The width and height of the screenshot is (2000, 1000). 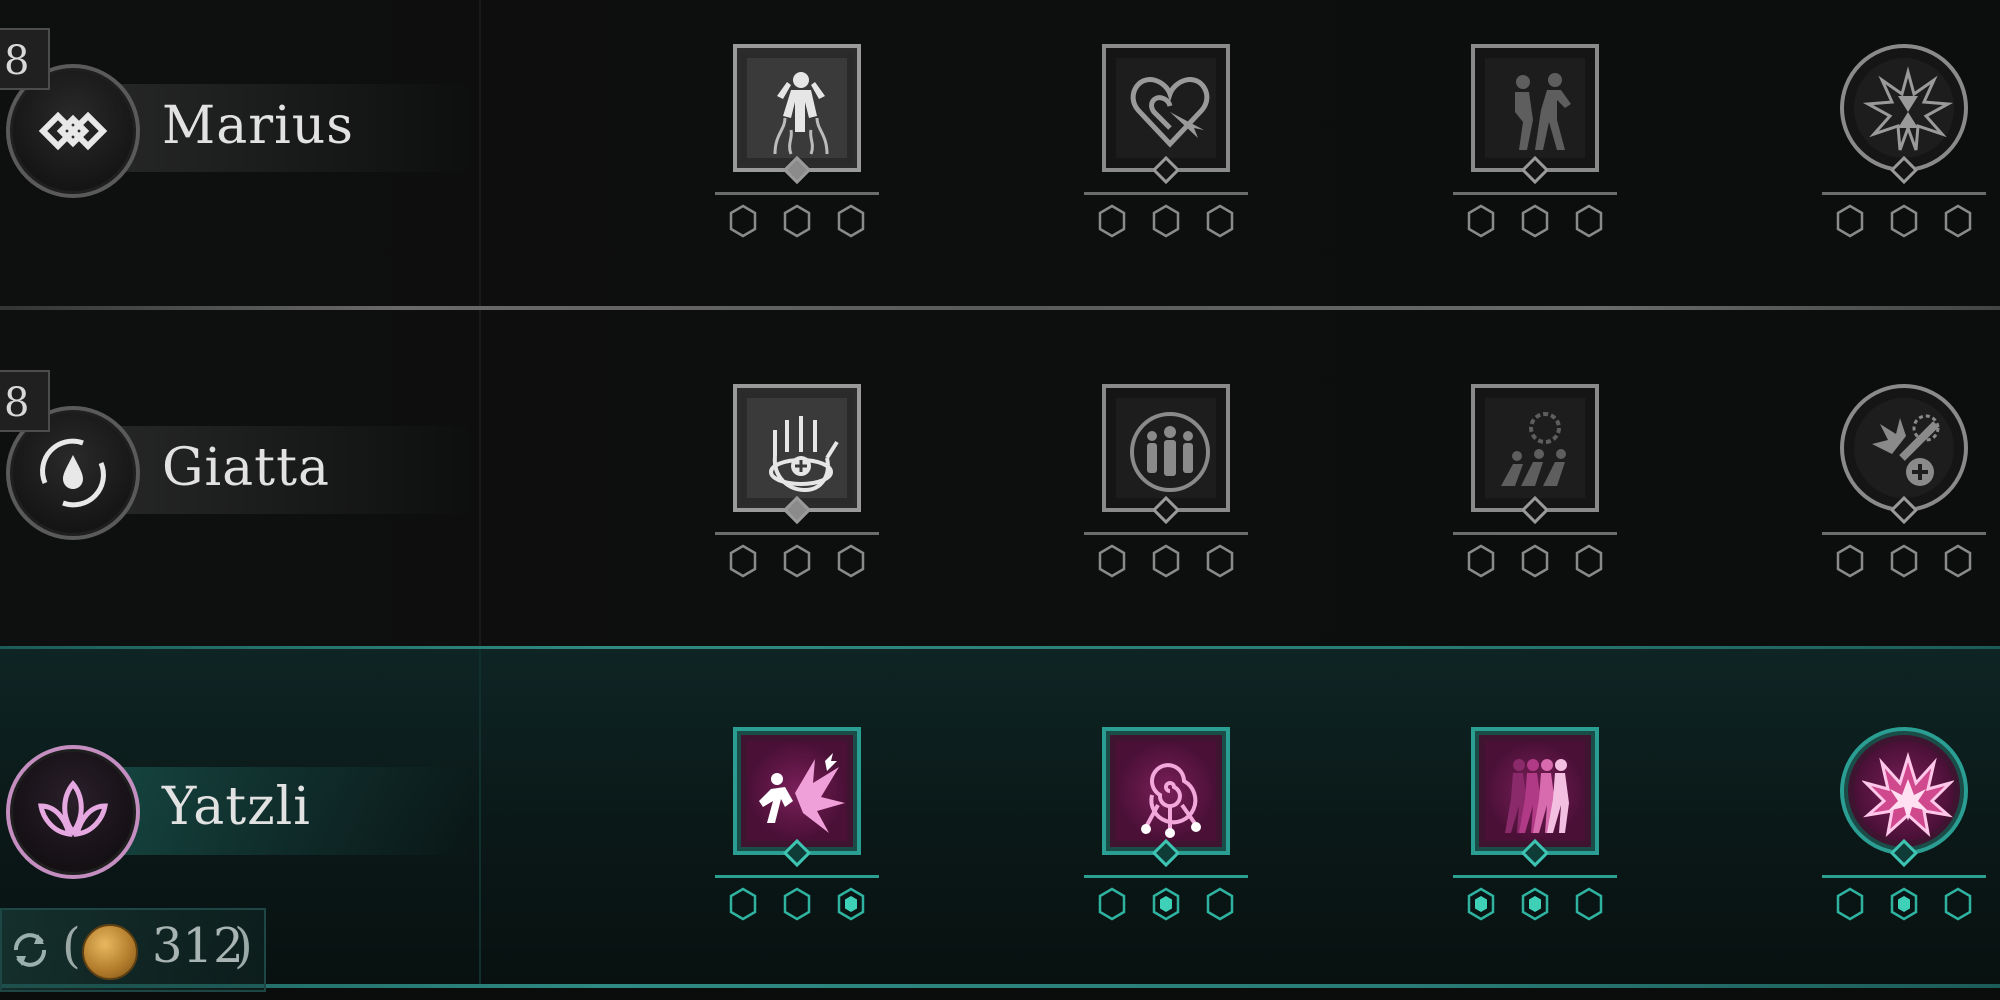 I want to click on dash-figures-icon, so click(x=1543, y=111).